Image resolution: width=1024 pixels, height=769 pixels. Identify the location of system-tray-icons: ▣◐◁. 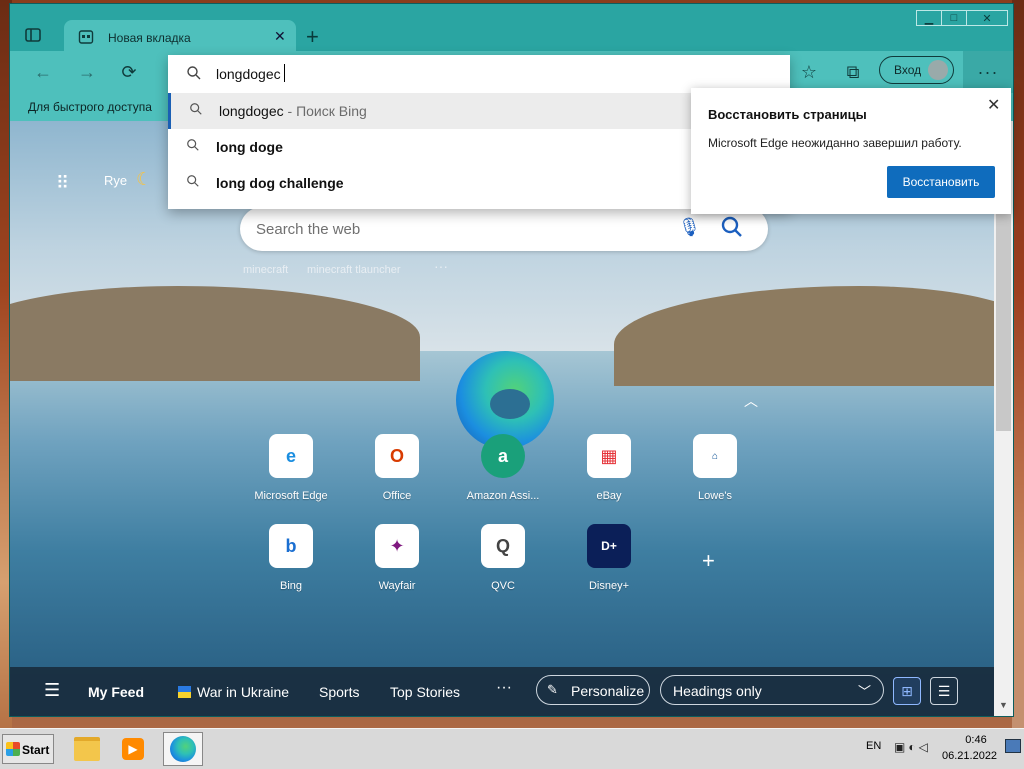
(912, 747).